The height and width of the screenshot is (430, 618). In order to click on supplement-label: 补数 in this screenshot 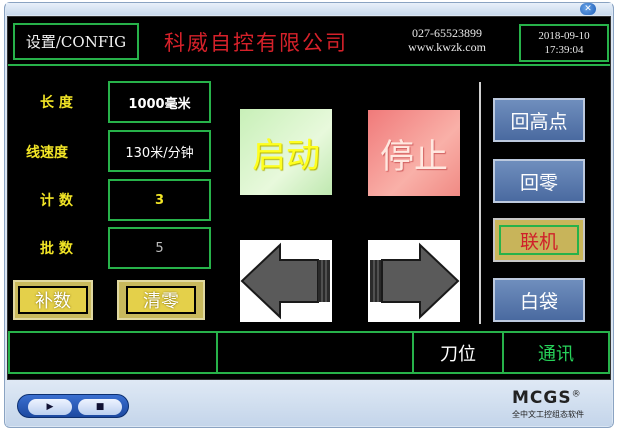, I will do `click(53, 300)`.